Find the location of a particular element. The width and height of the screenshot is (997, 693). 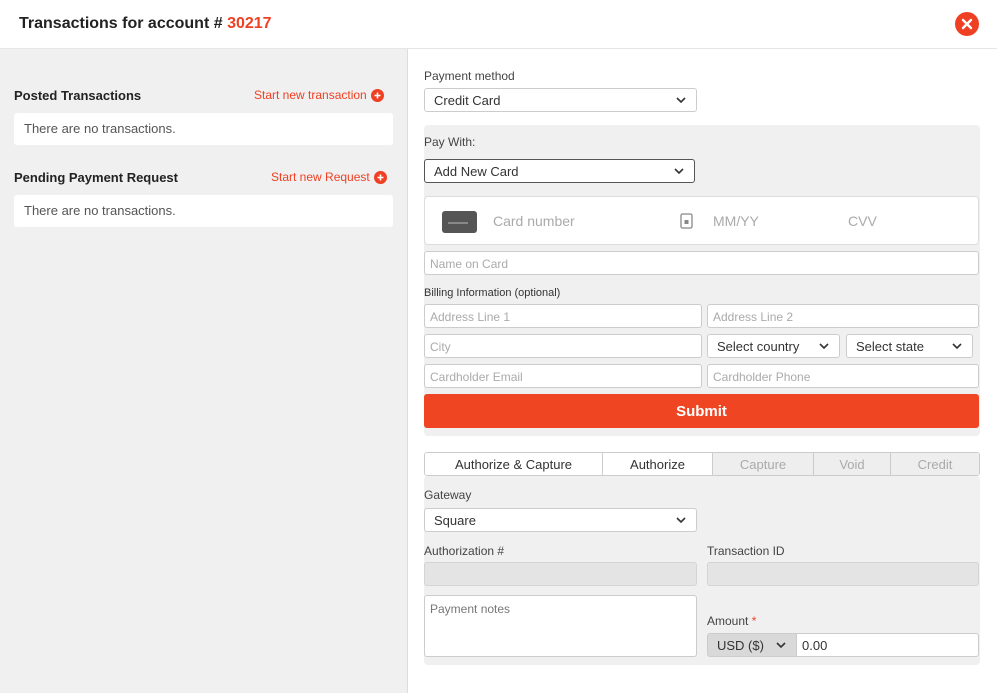

pay-with-select: Add New Card is located at coordinates (559, 171).